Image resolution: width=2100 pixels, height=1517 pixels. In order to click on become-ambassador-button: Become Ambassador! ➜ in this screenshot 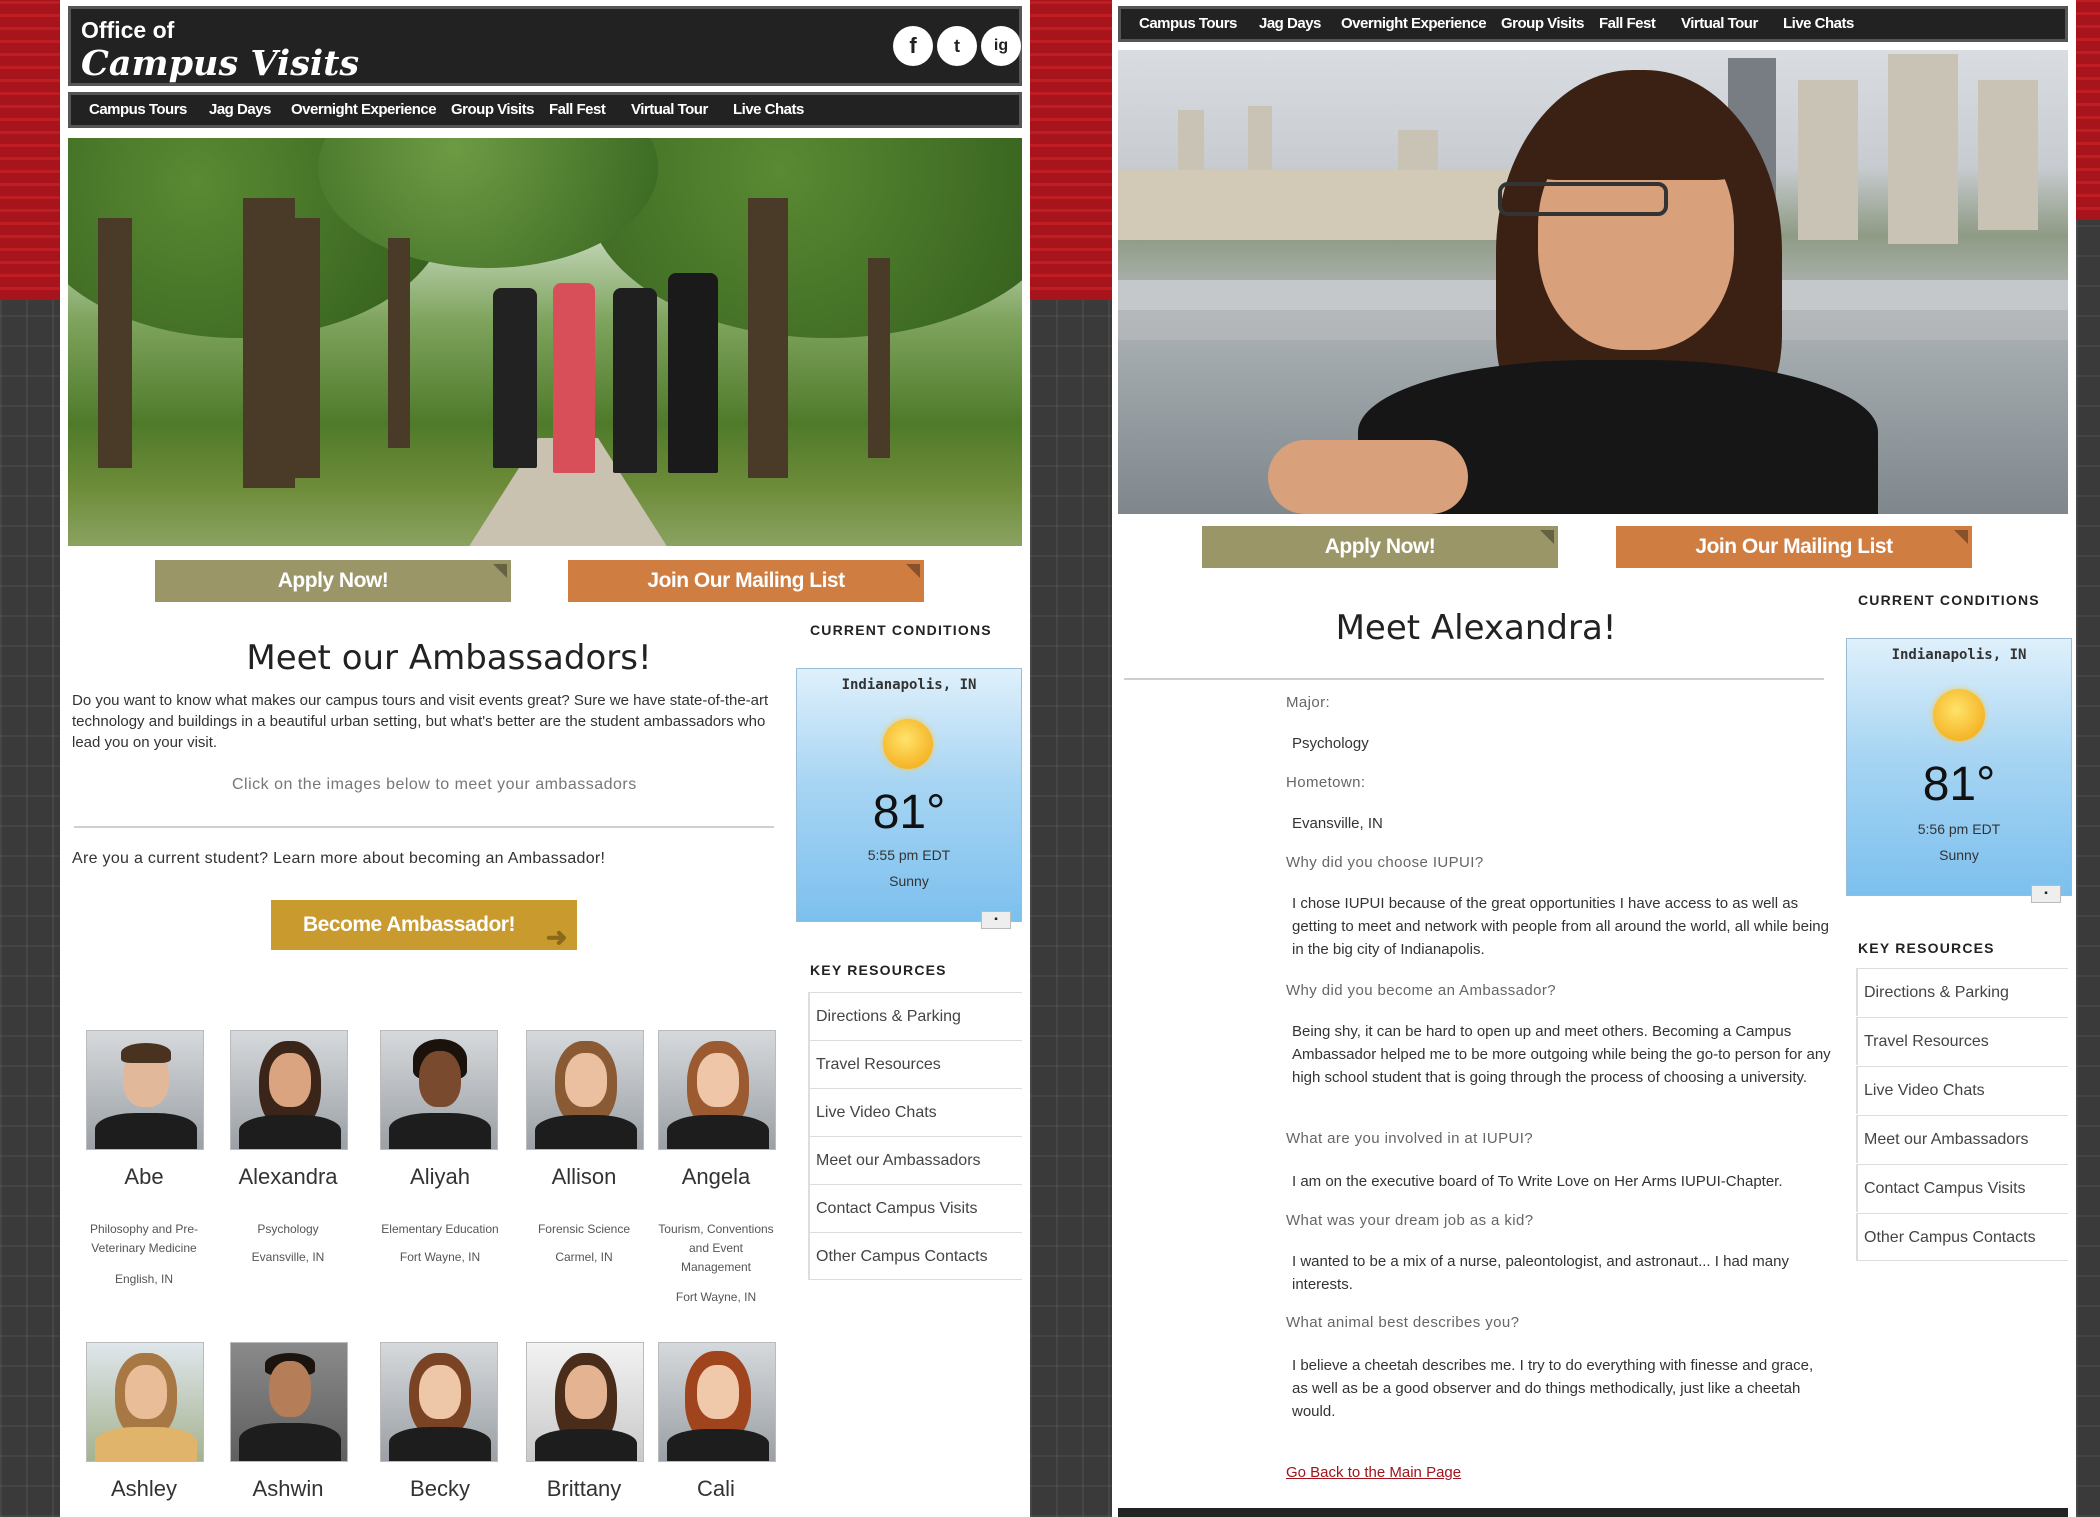, I will do `click(424, 926)`.